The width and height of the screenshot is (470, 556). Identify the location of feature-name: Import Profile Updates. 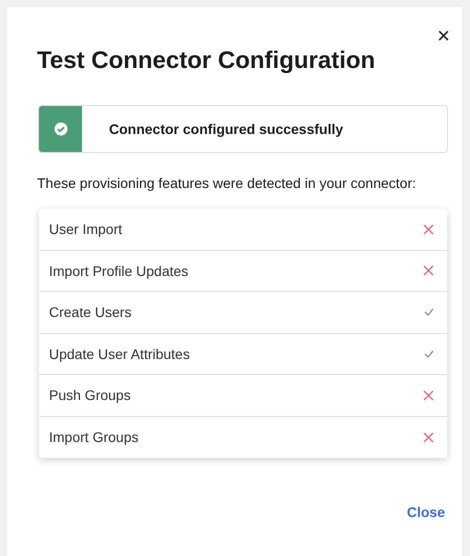
(118, 270).